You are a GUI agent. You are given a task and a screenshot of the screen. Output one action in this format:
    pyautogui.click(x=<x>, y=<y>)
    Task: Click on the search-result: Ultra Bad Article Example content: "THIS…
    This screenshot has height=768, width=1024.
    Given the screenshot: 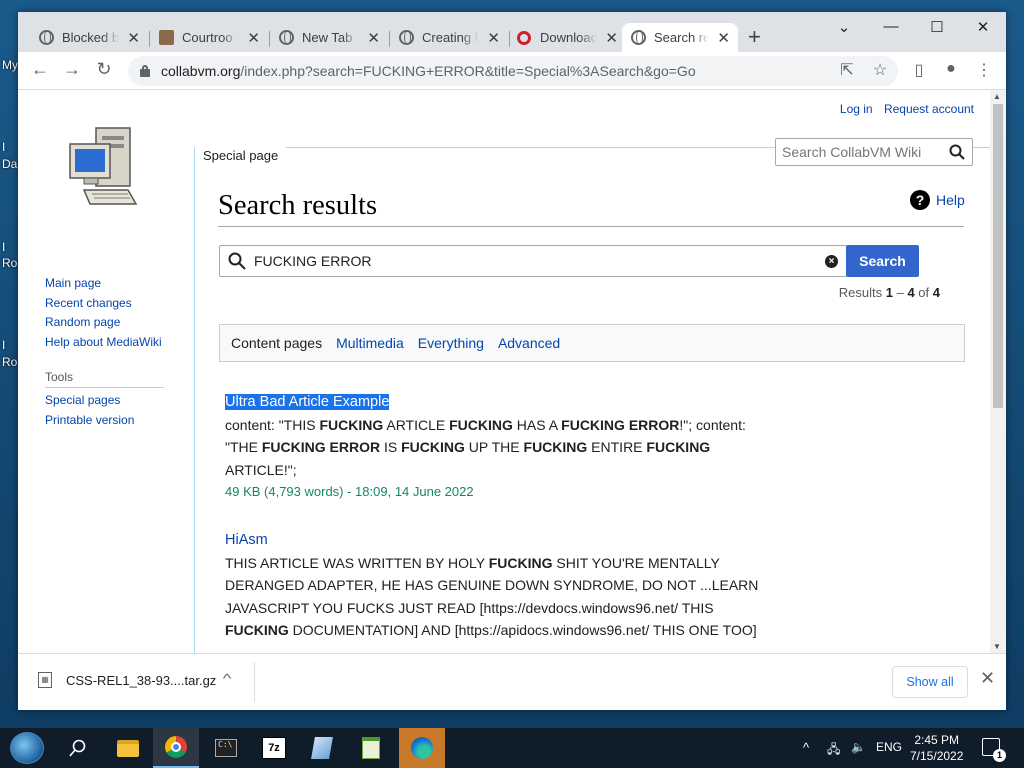 What is the action you would take?
    pyautogui.click(x=495, y=447)
    